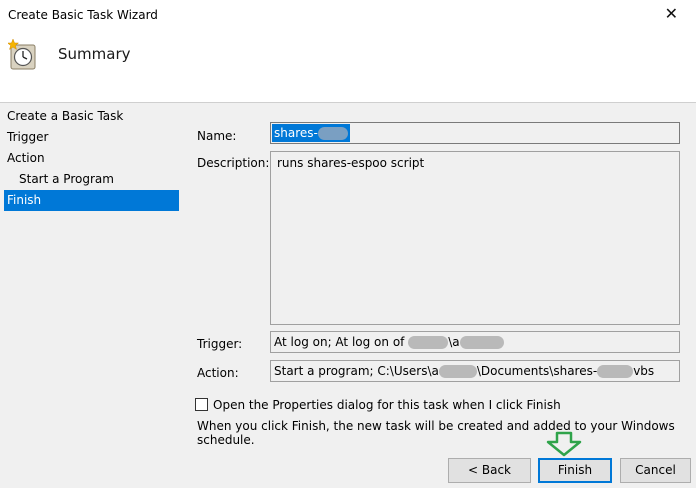 The image size is (696, 488). I want to click on wizard-header: Summary, so click(348, 66).